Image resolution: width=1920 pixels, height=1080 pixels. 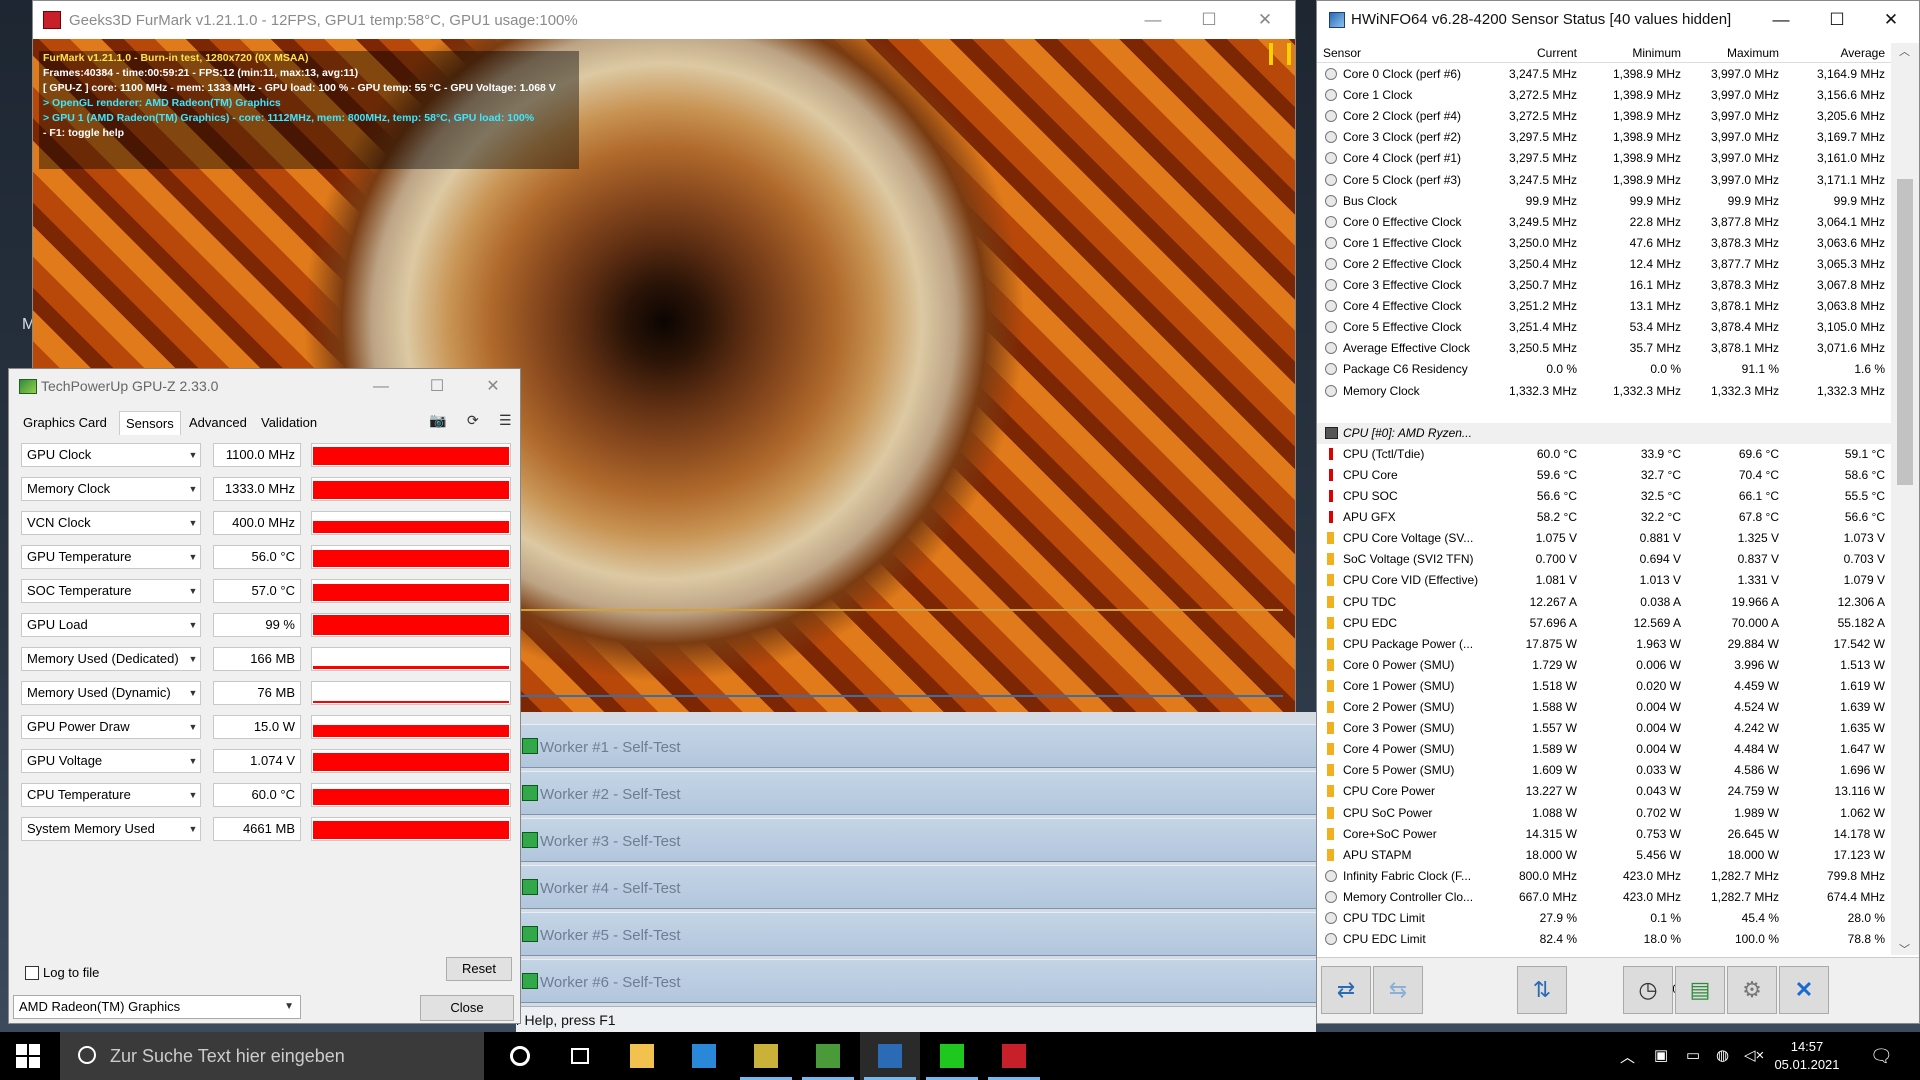 I want to click on camera-icon: 📷, so click(x=437, y=420).